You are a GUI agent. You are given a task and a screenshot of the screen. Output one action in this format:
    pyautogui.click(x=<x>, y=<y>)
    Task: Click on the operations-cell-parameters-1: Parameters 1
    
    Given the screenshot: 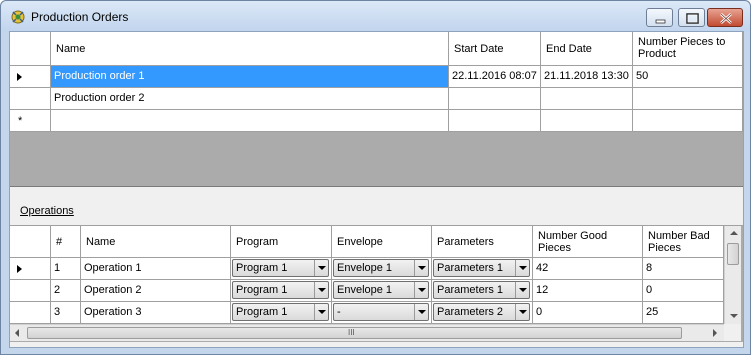 What is the action you would take?
    pyautogui.click(x=482, y=269)
    